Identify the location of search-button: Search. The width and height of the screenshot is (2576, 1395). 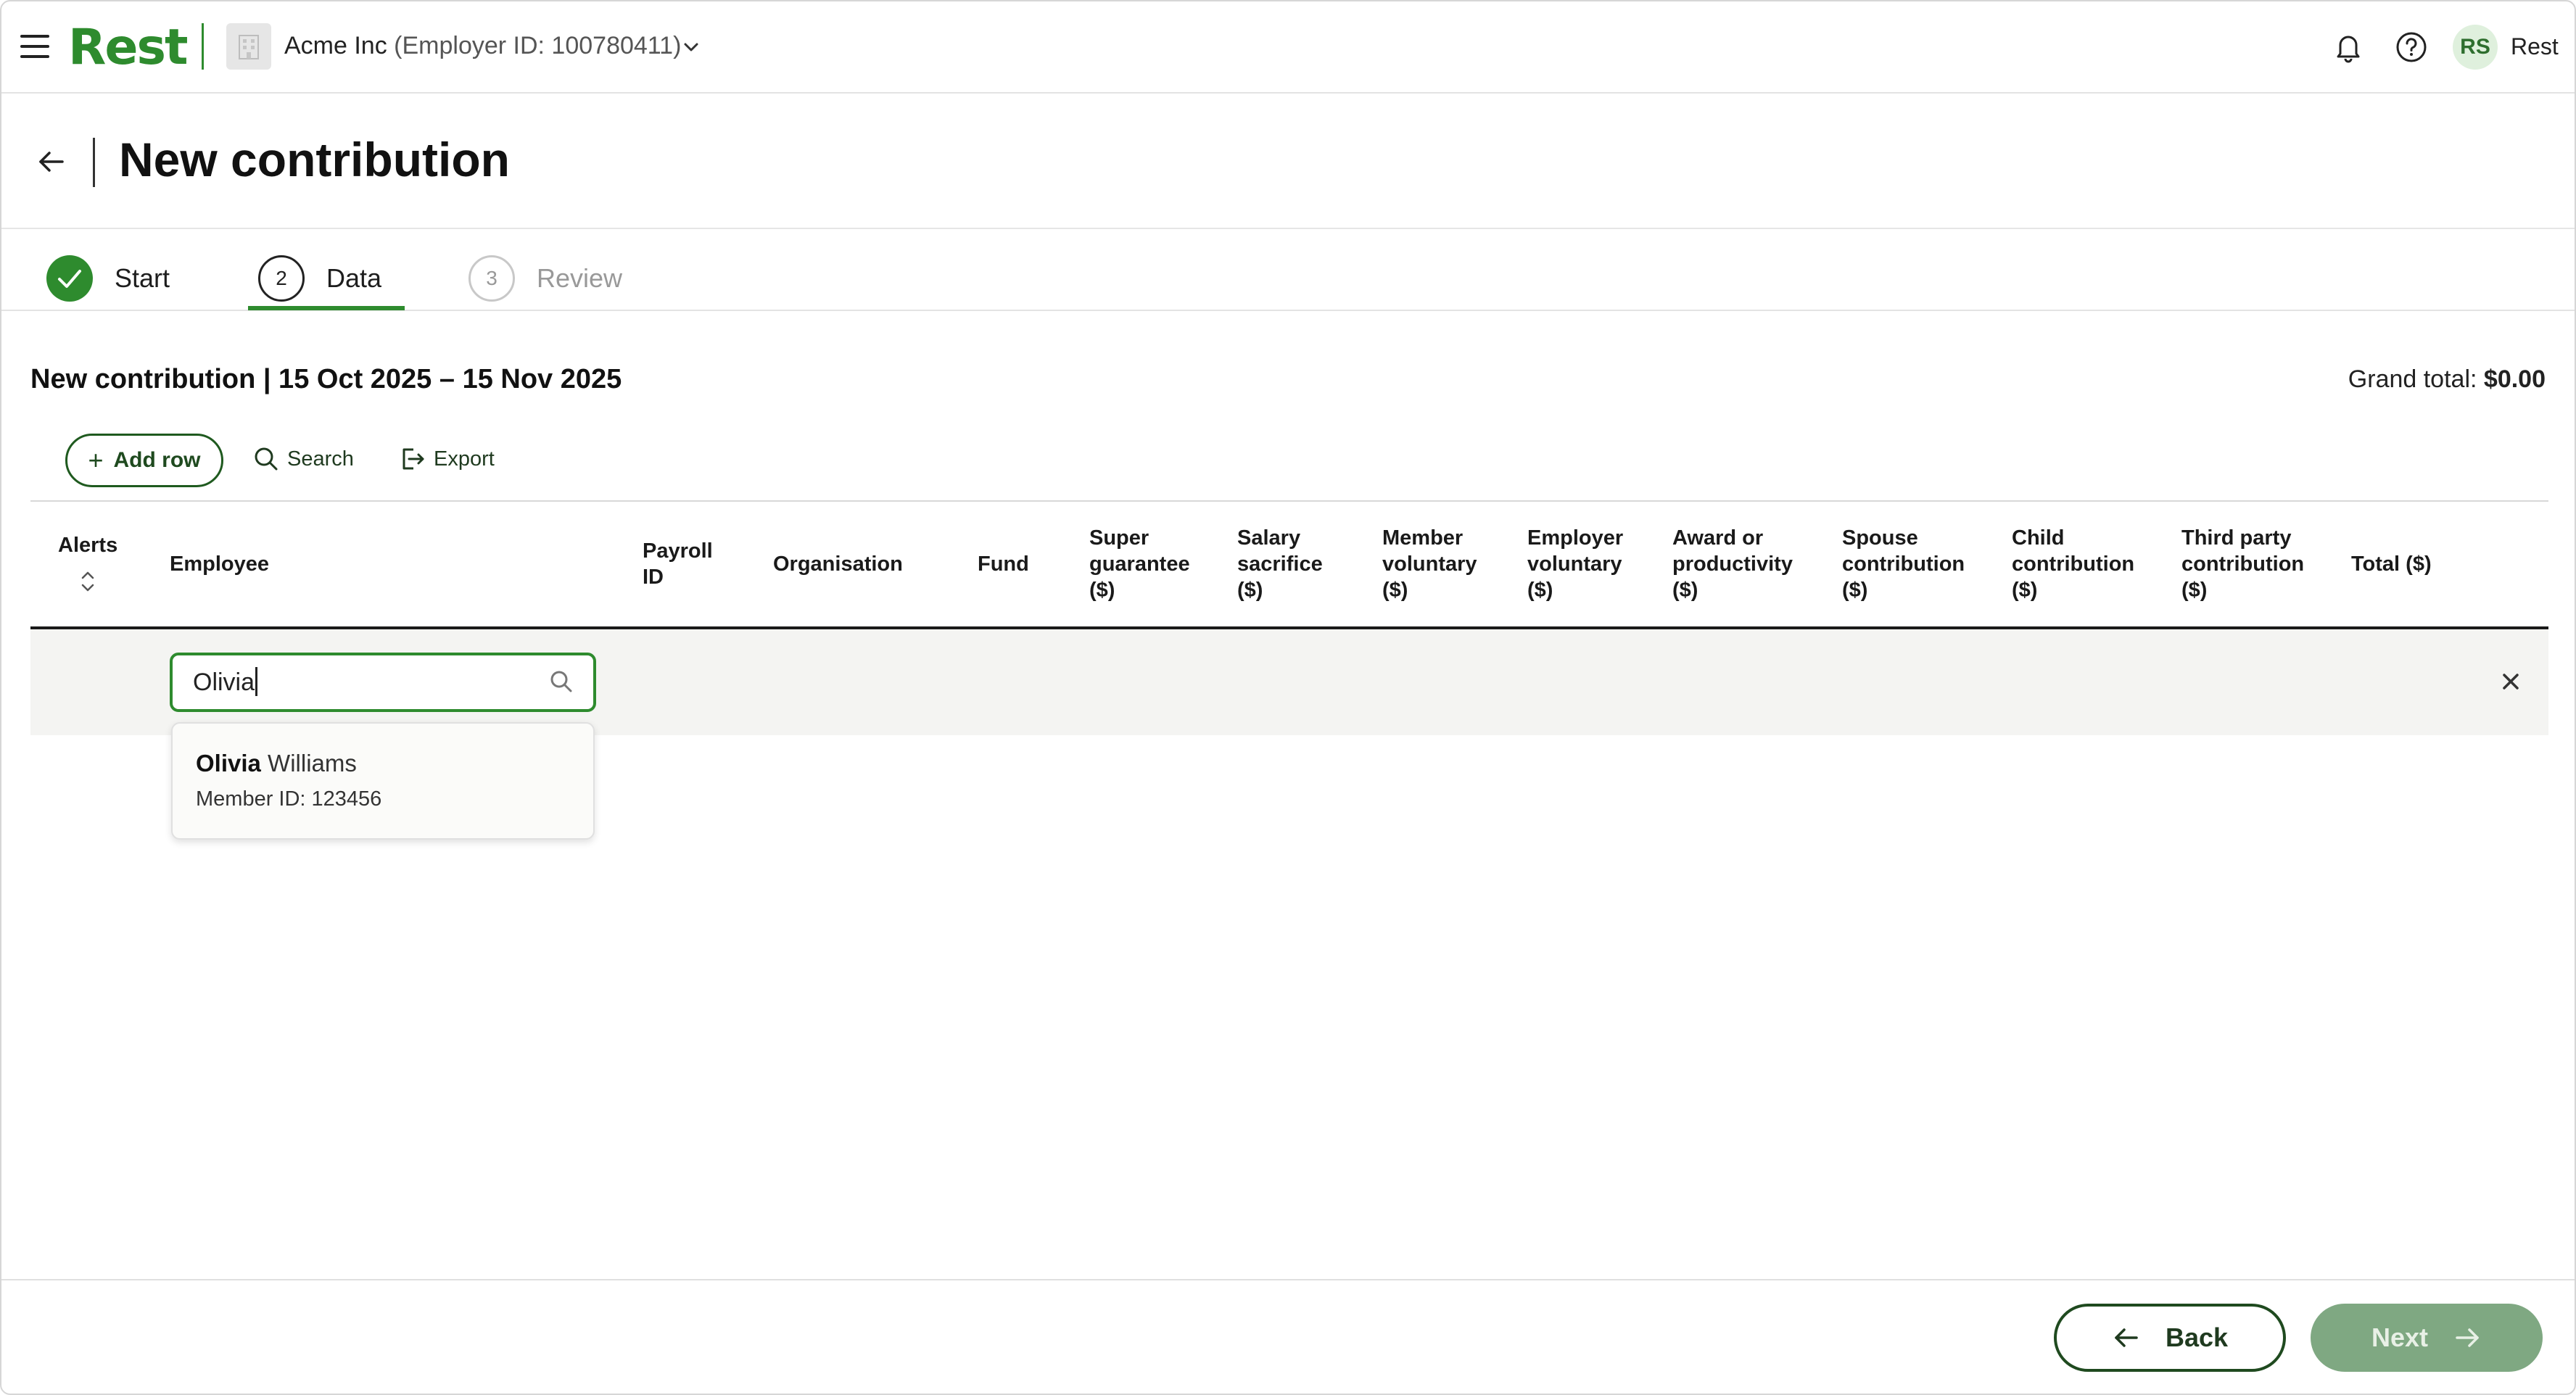
(303, 459).